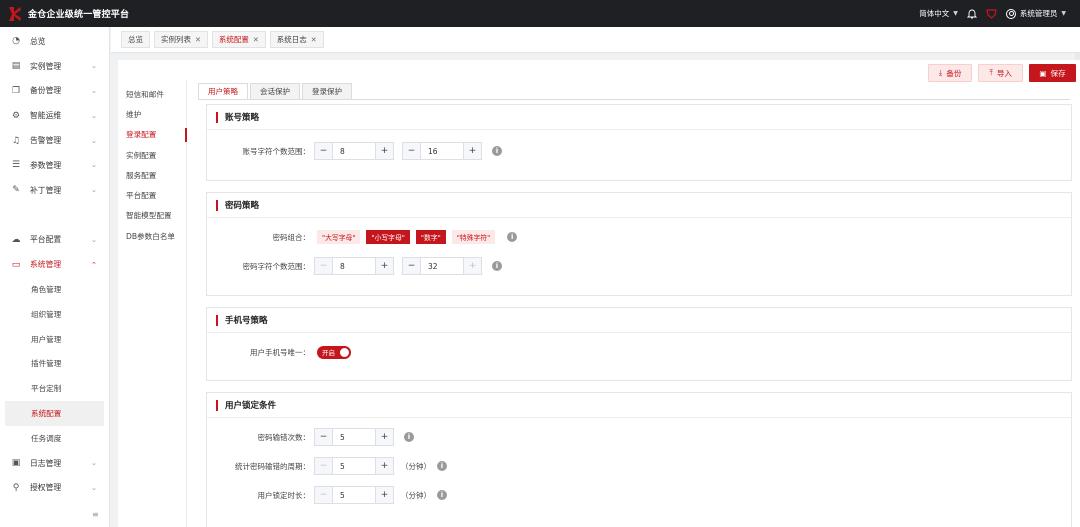  Describe the element at coordinates (54, 339) in the screenshot. I see `sidebar-subitem-users: 用户管理` at that location.